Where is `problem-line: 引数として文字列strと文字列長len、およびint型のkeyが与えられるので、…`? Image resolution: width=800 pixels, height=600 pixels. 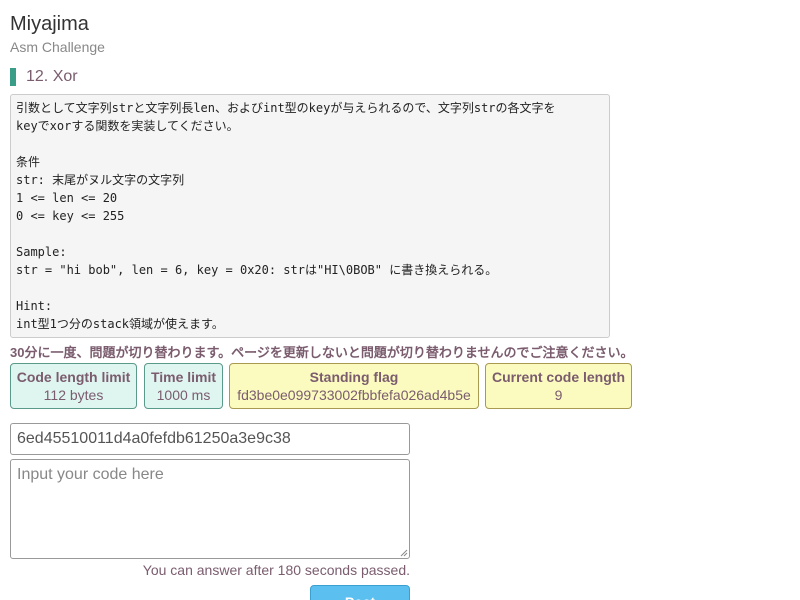
problem-line: 引数として文字列strと文字列長len、およびint型のkeyが与えられるので、… is located at coordinates (286, 108).